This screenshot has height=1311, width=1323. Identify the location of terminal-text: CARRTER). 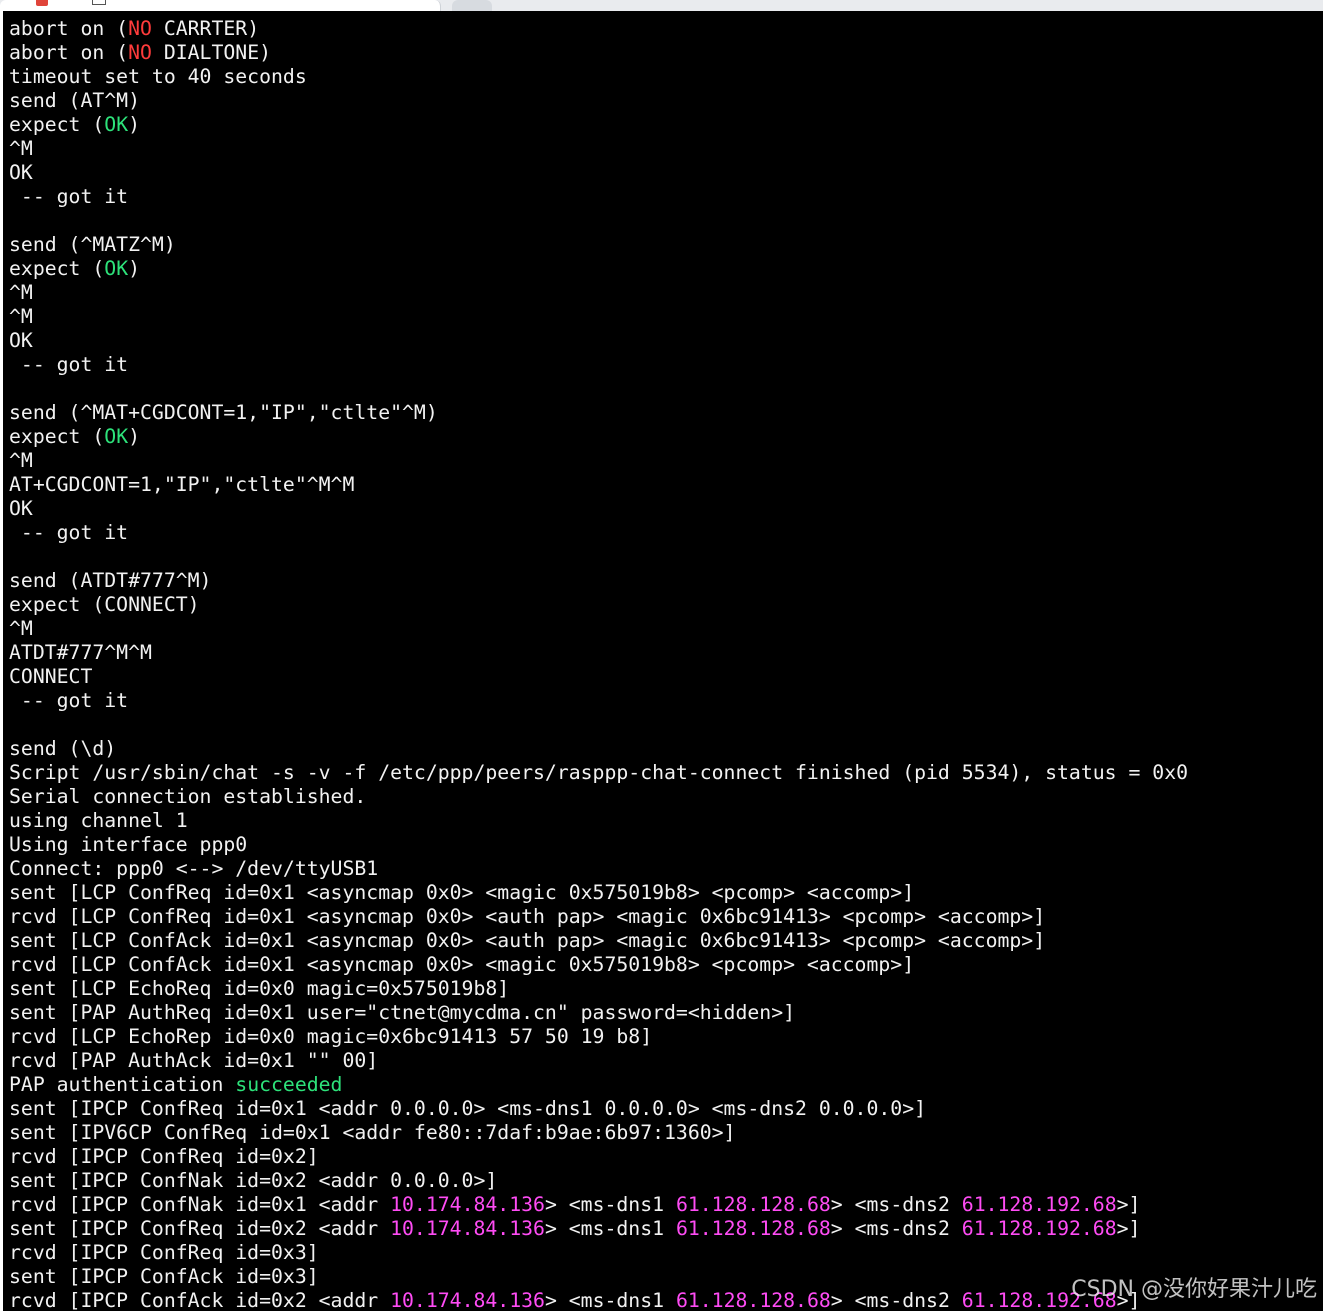
(205, 28).